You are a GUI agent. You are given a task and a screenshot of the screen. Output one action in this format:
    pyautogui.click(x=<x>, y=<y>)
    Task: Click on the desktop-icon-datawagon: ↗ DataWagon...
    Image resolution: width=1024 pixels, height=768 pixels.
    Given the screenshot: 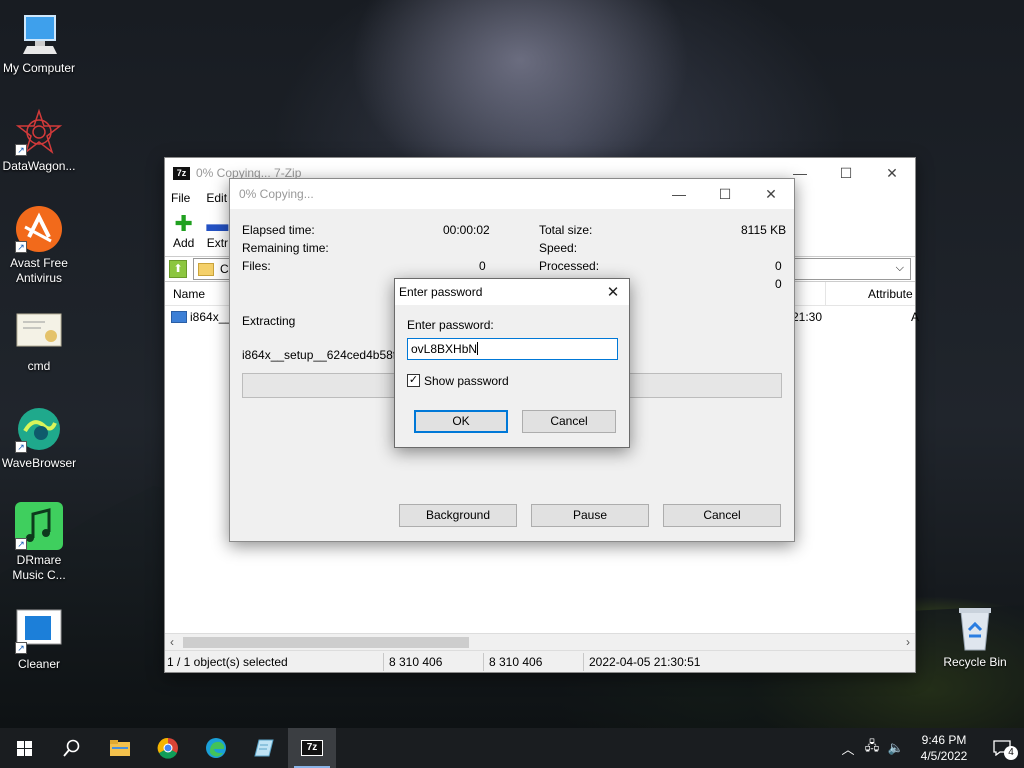 What is the action you would take?
    pyautogui.click(x=39, y=141)
    